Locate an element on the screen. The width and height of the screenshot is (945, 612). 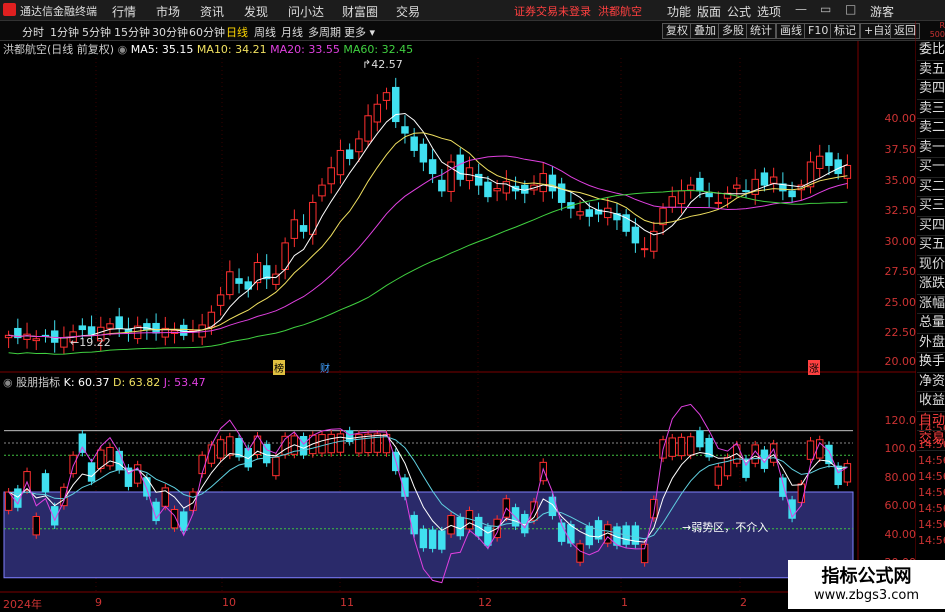
side-item: 外盘 is located at coordinates (931, 343).